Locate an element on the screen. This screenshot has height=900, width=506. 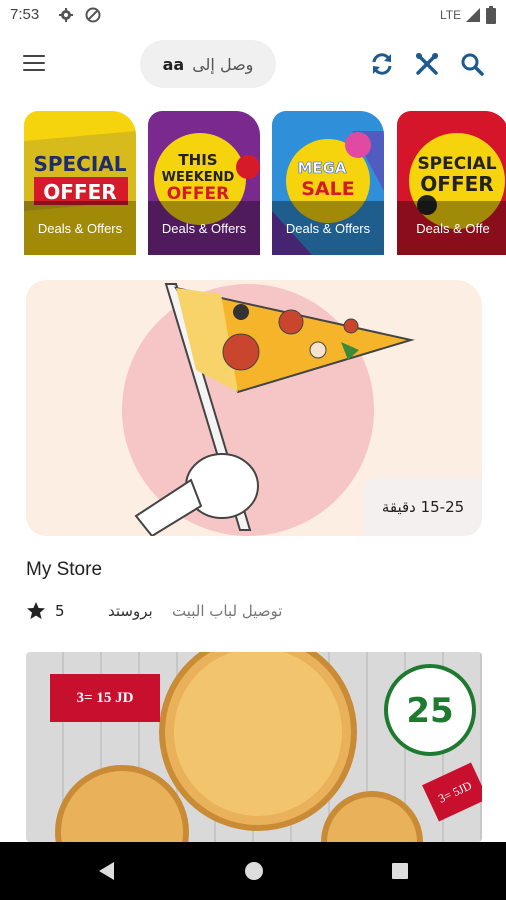
data-saver-icon is located at coordinates (93, 15).